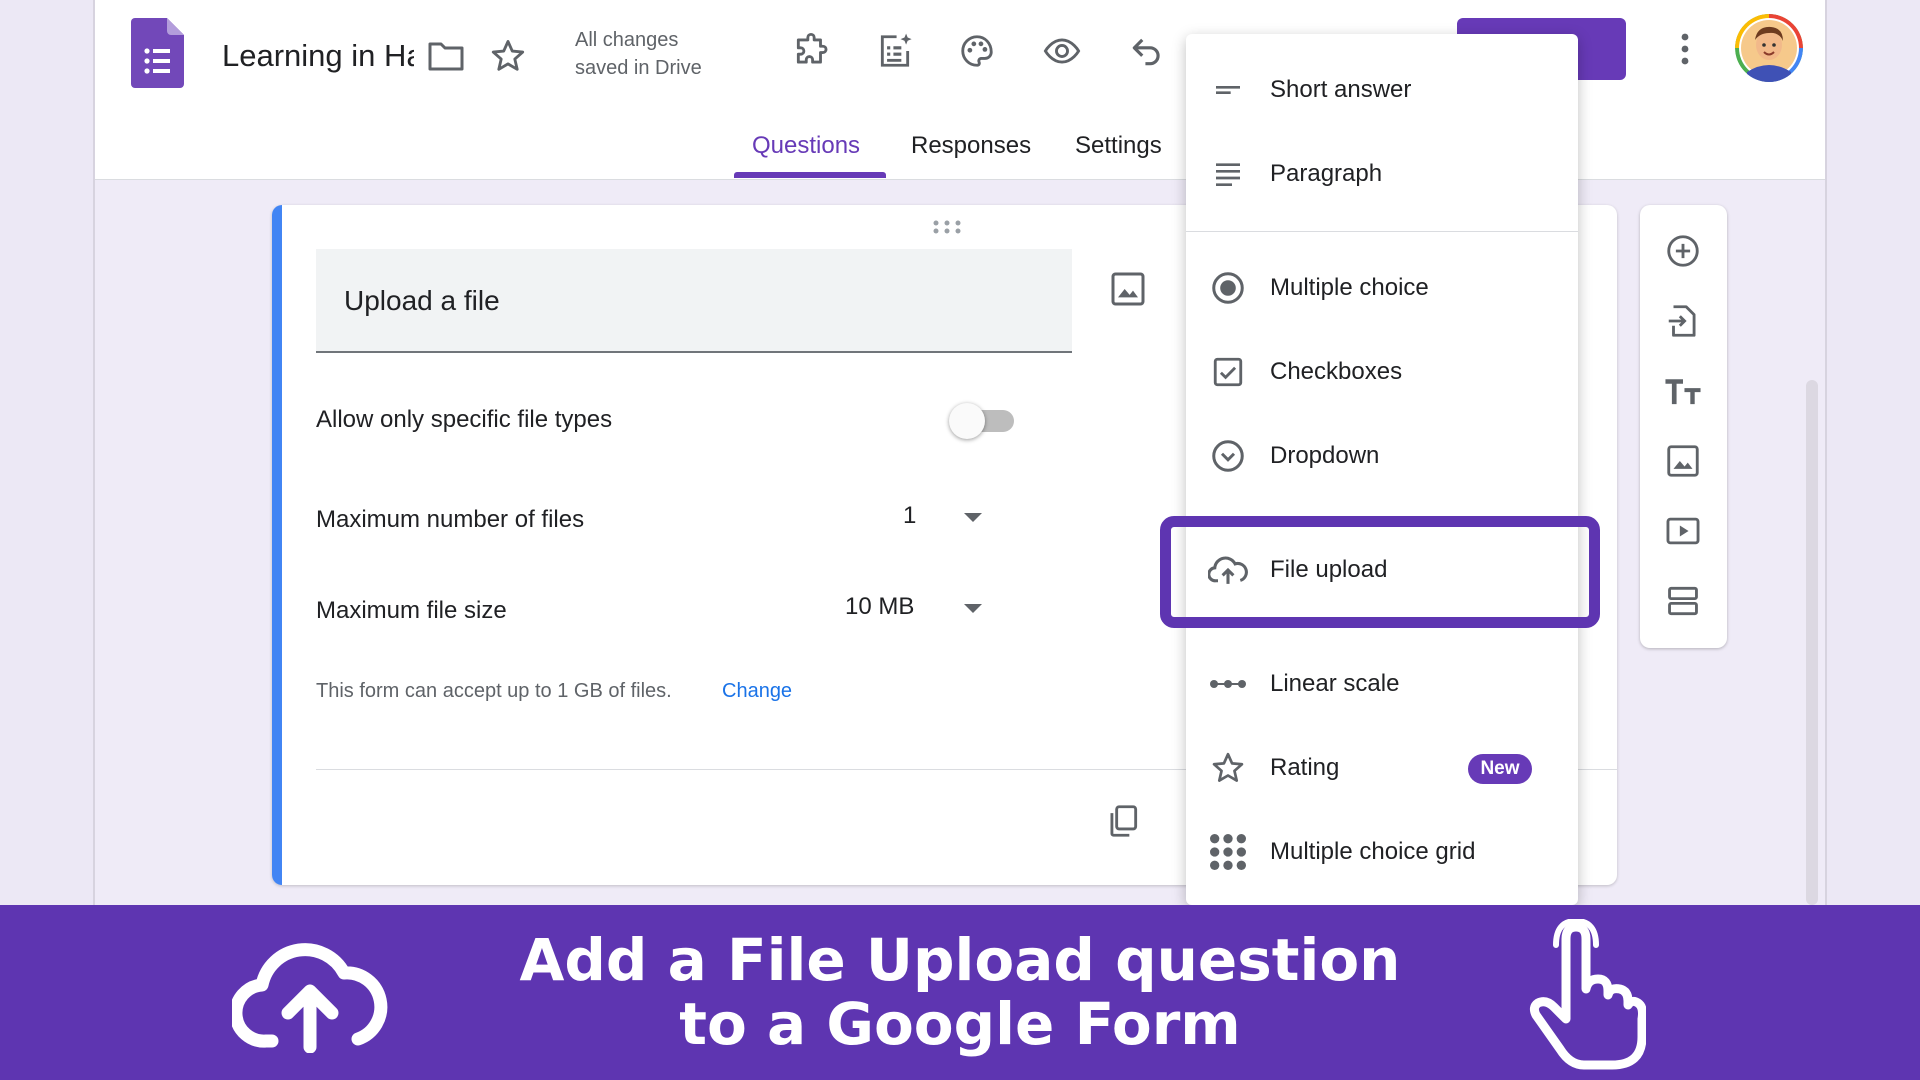  What do you see at coordinates (1228, 174) in the screenshot?
I see `paragraph-icon` at bounding box center [1228, 174].